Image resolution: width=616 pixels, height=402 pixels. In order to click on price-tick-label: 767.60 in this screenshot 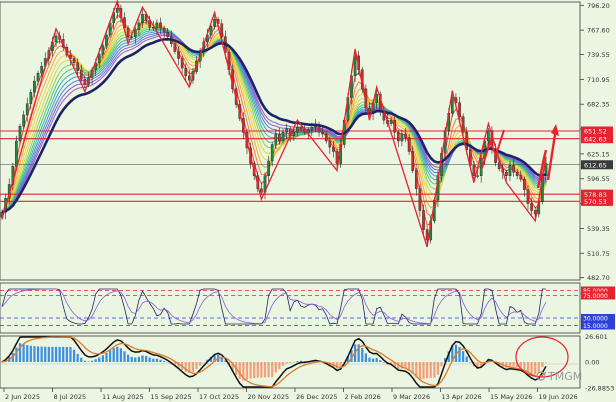, I will do `click(598, 31)`.